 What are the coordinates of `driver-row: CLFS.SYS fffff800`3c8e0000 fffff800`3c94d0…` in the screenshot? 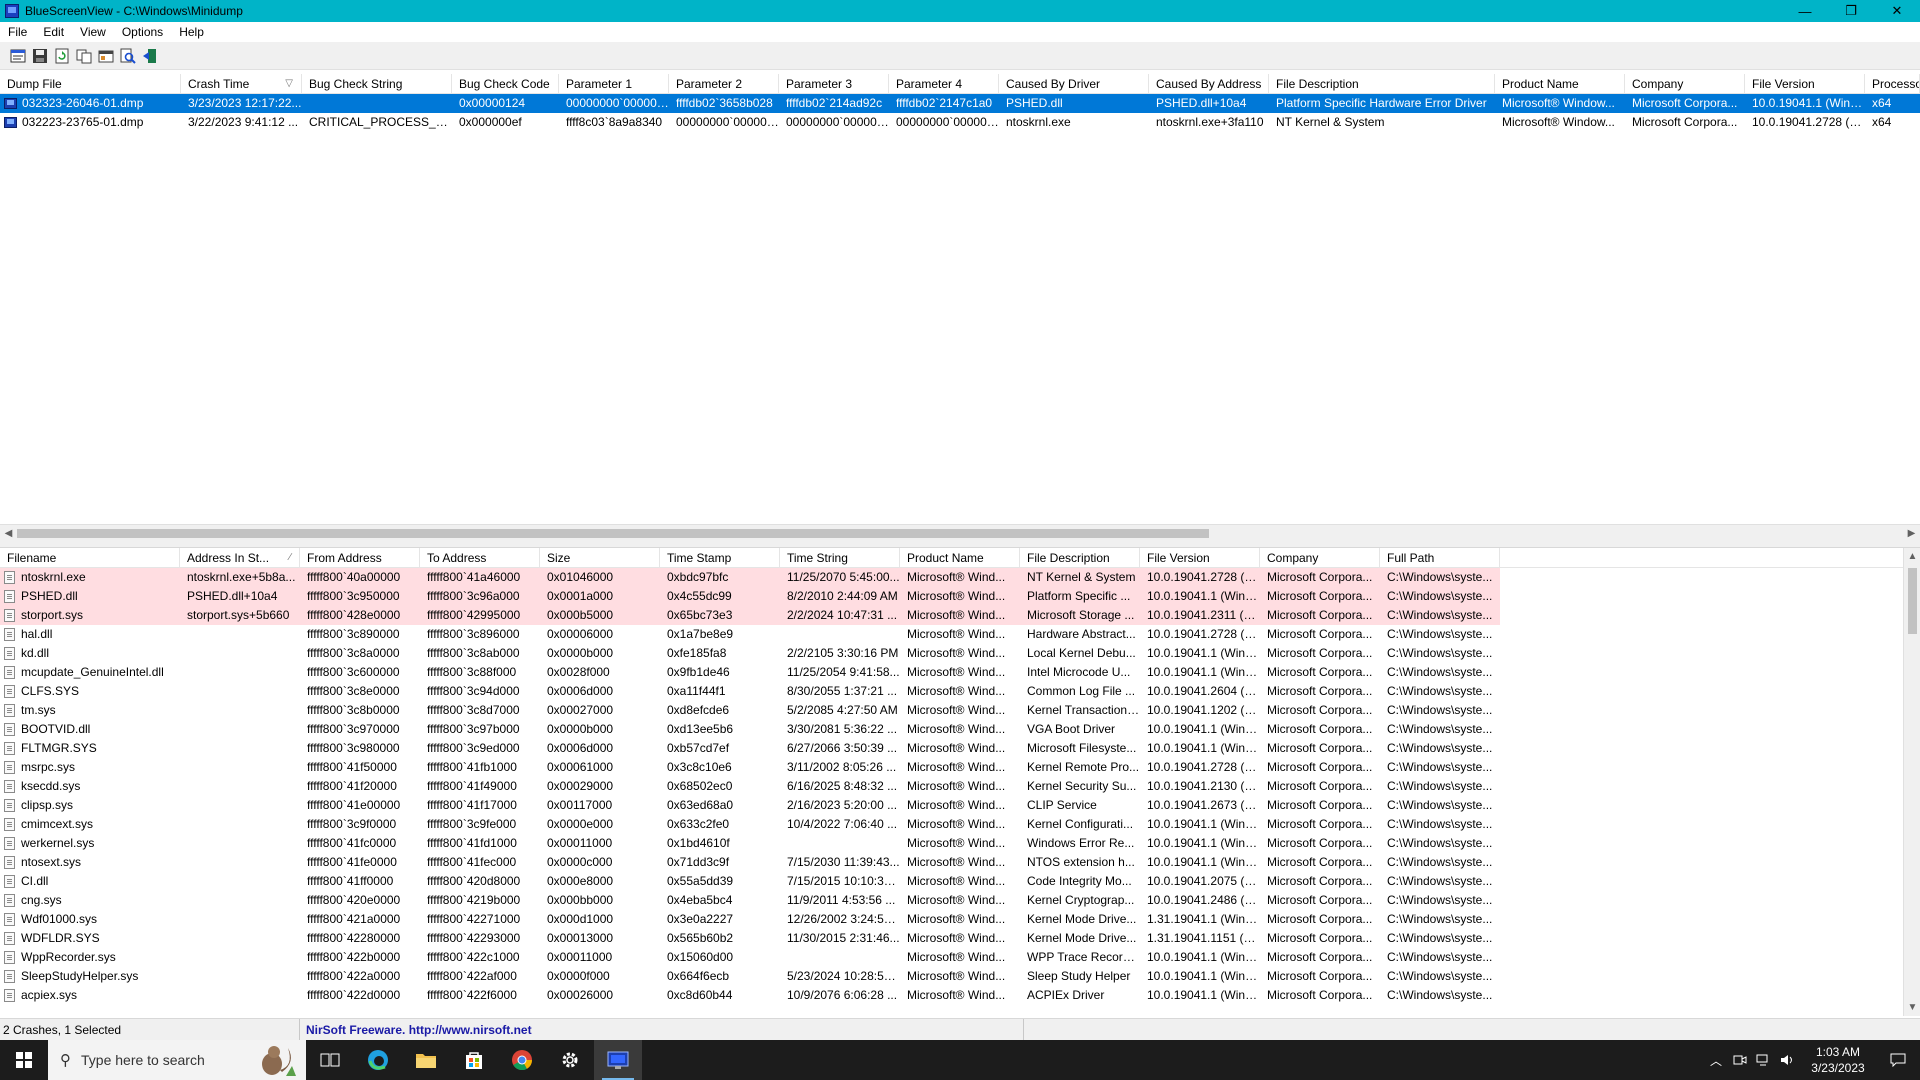 It's located at (960, 691).